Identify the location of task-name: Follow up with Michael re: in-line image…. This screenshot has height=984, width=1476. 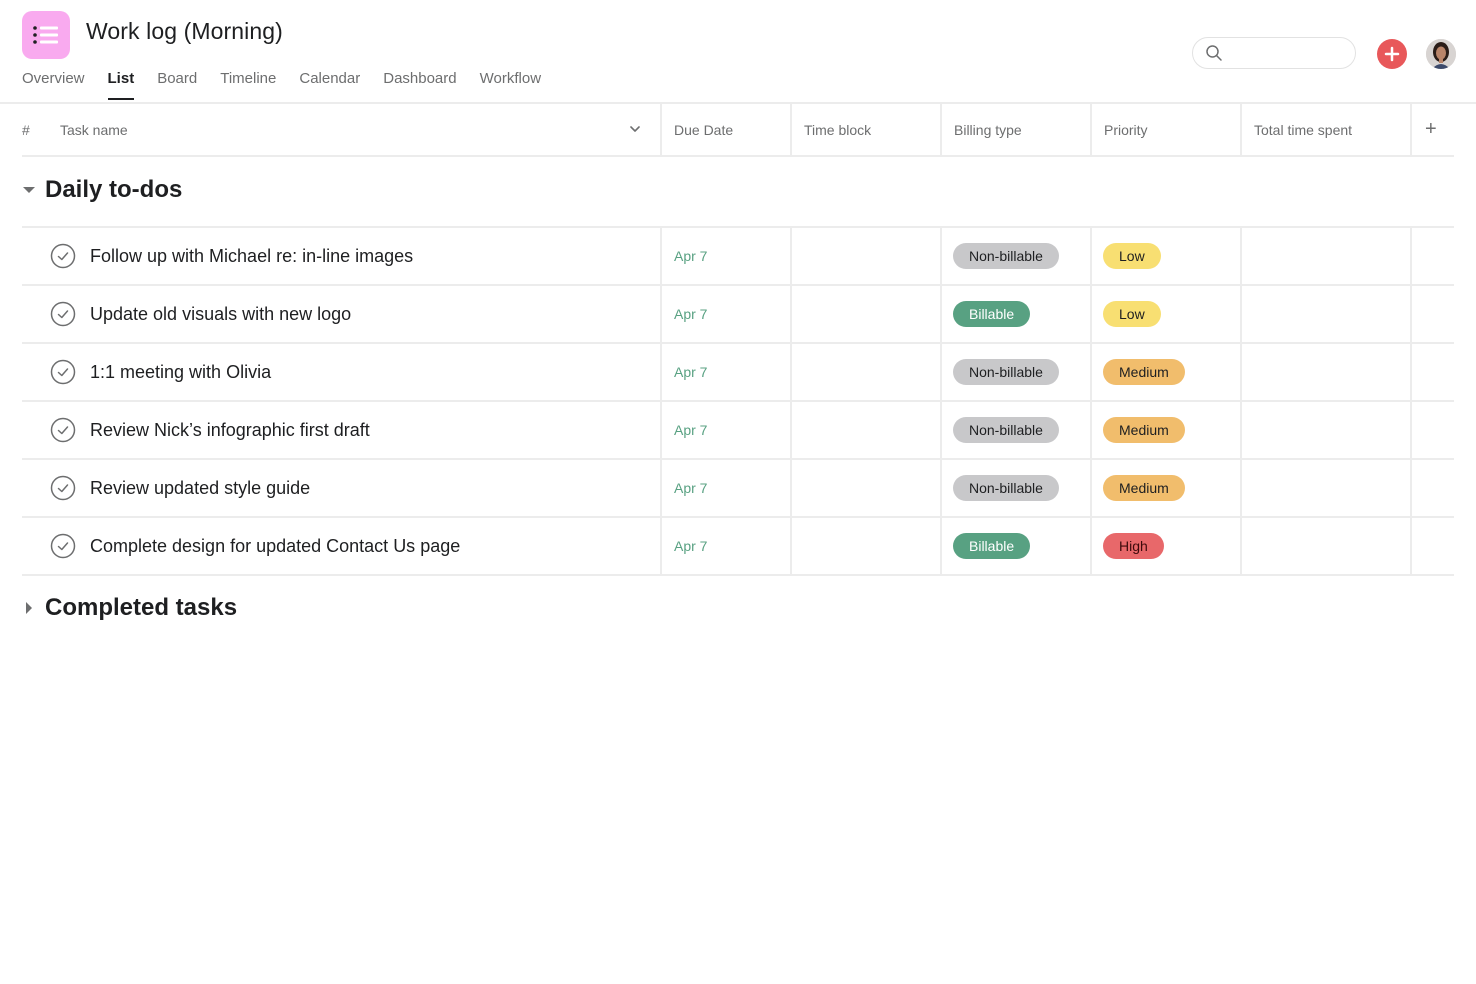
(252, 255).